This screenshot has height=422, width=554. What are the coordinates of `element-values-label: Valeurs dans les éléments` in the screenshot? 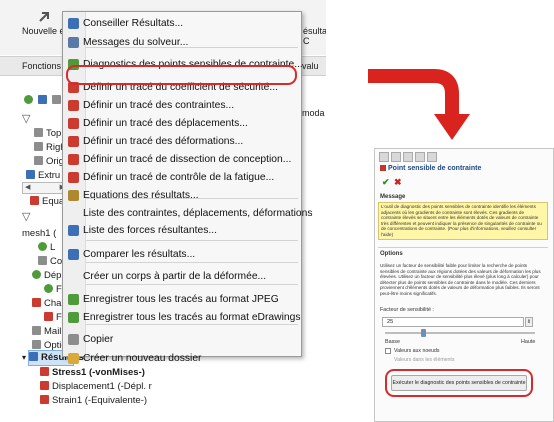 It's located at (424, 360).